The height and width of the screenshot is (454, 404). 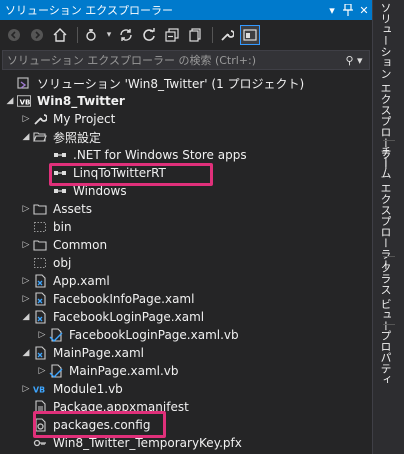 I want to click on tree-item-app-xaml: ▷ App.xaml, so click(x=65, y=281).